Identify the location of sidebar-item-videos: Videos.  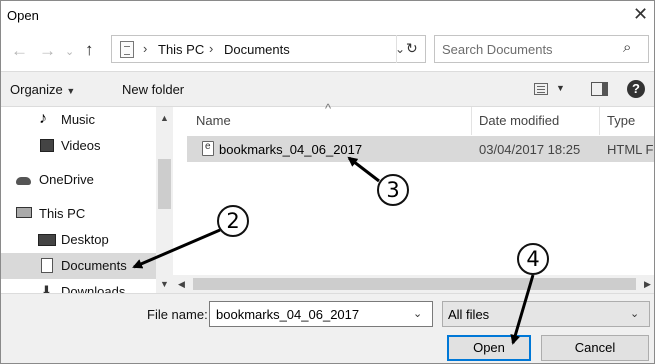
(78, 146).